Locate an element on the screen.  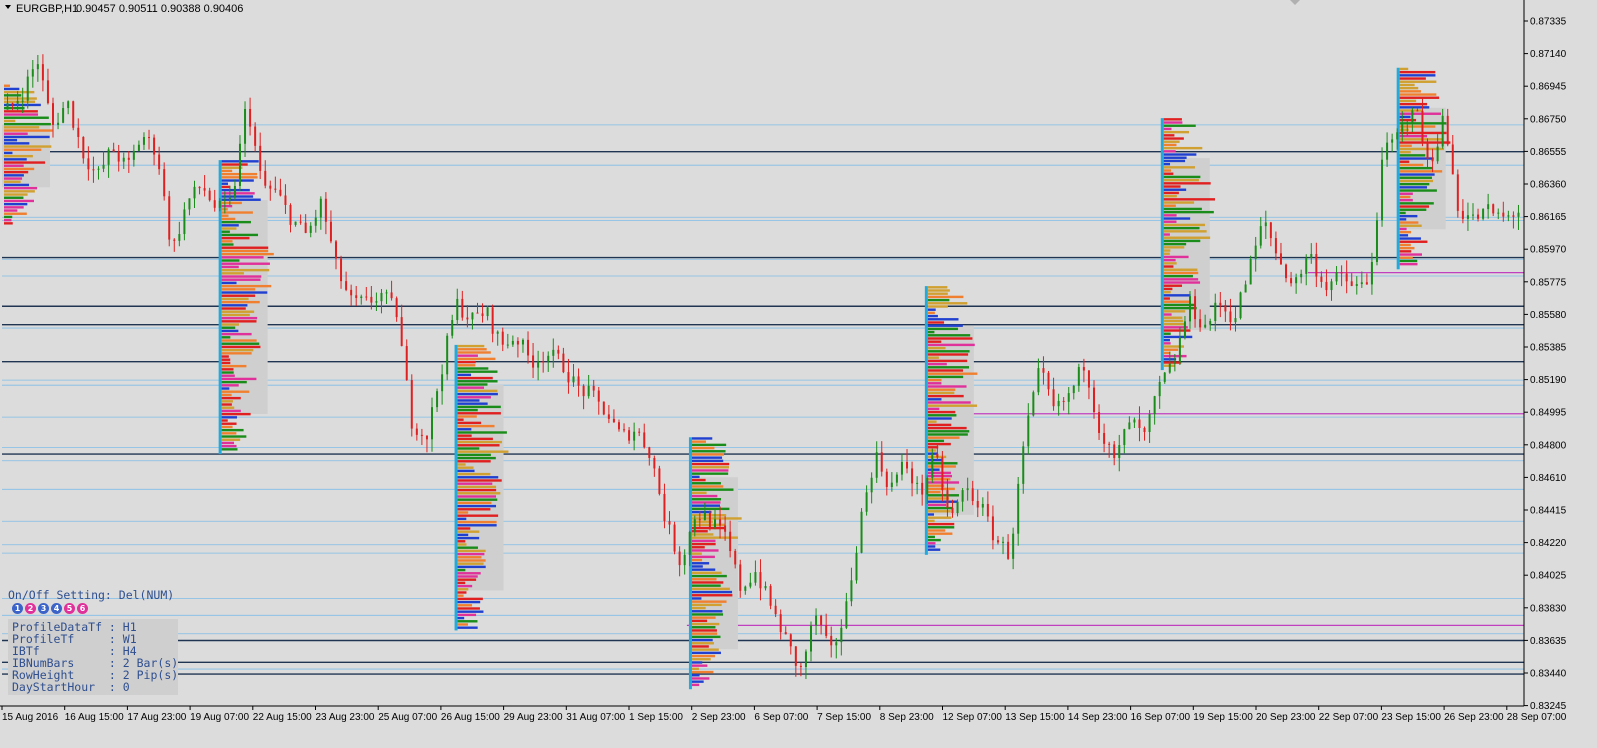
y-tick-label: 0.84220 is located at coordinates (1548, 543).